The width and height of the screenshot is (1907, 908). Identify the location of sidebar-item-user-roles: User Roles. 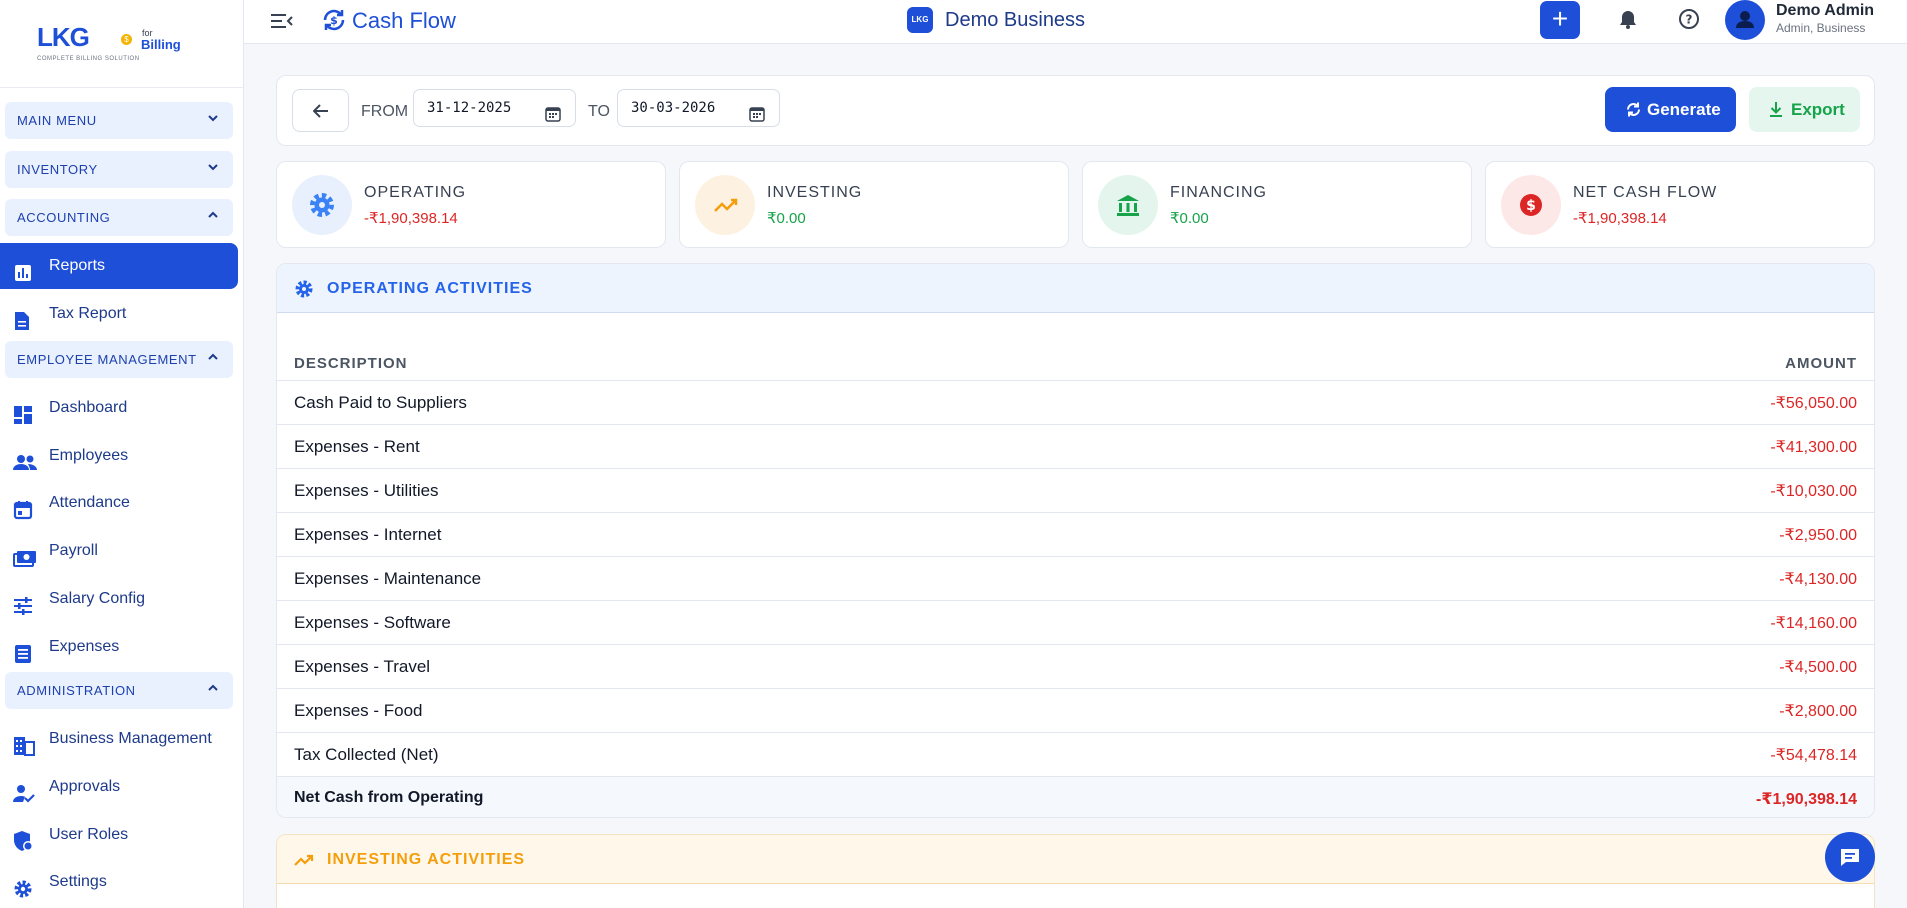
(119, 835).